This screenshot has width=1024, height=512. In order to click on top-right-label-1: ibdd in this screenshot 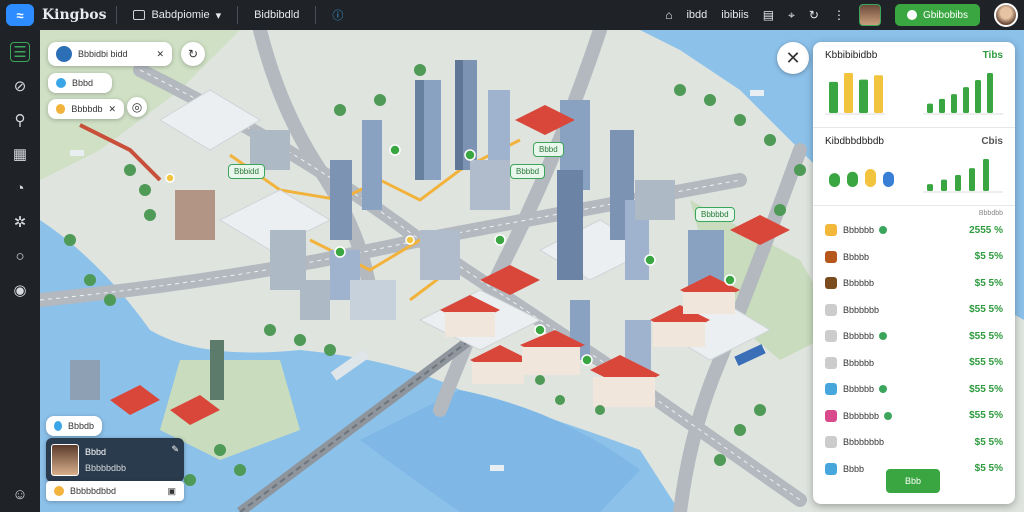, I will do `click(696, 15)`.